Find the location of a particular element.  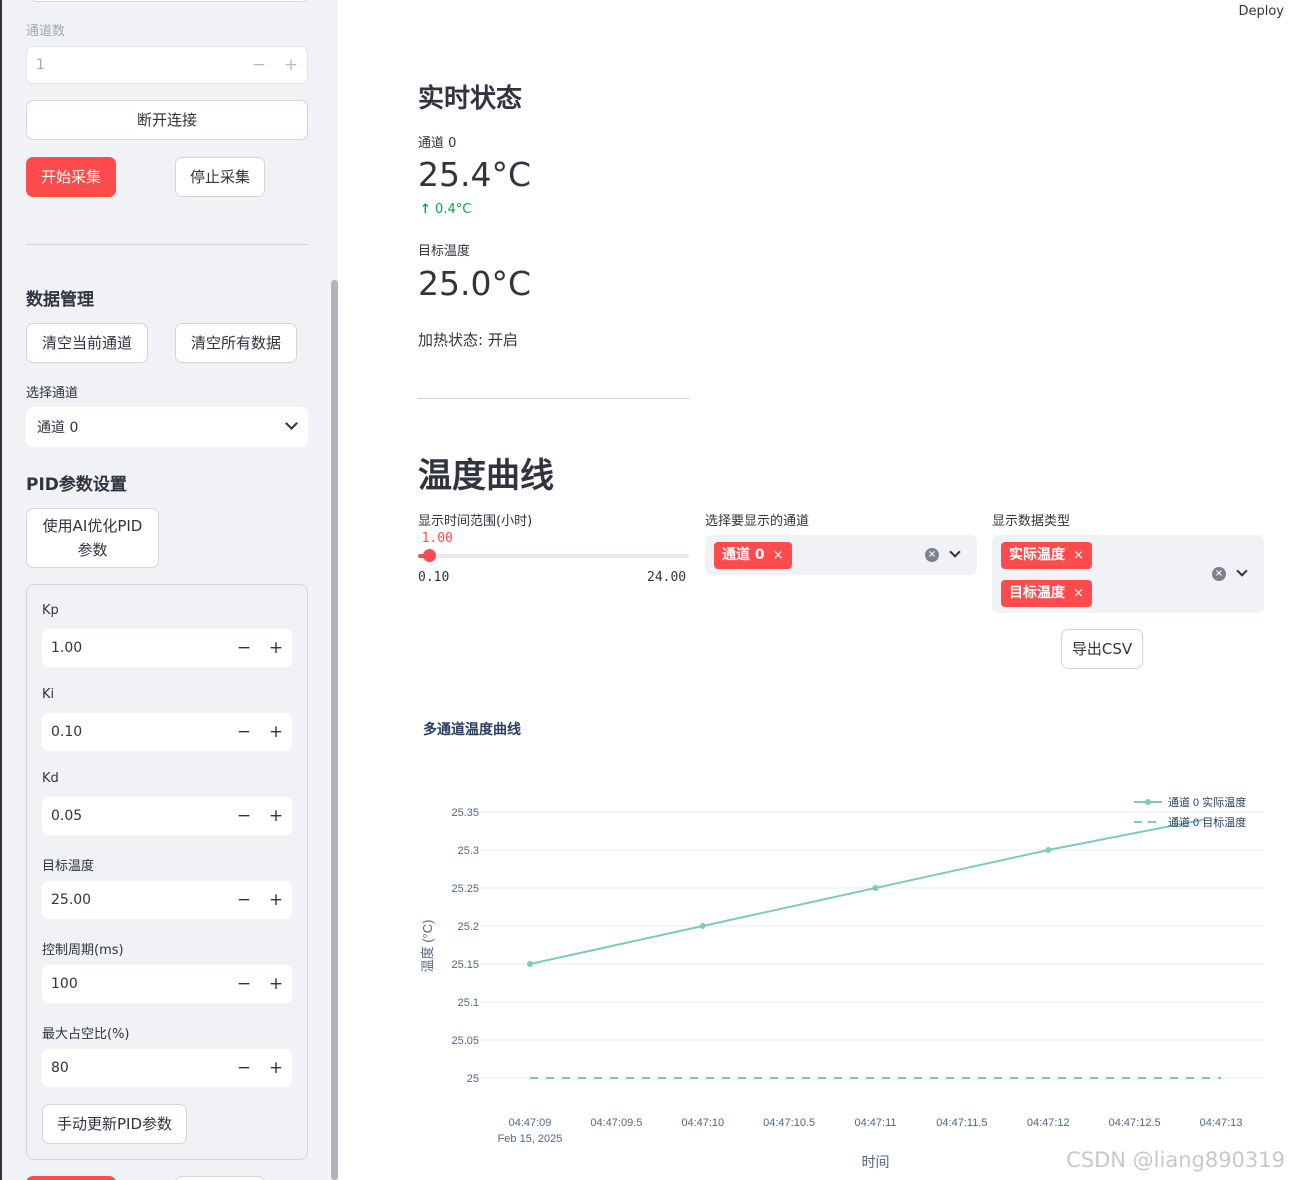

y-tick-label: 25.05 is located at coordinates (465, 1041).